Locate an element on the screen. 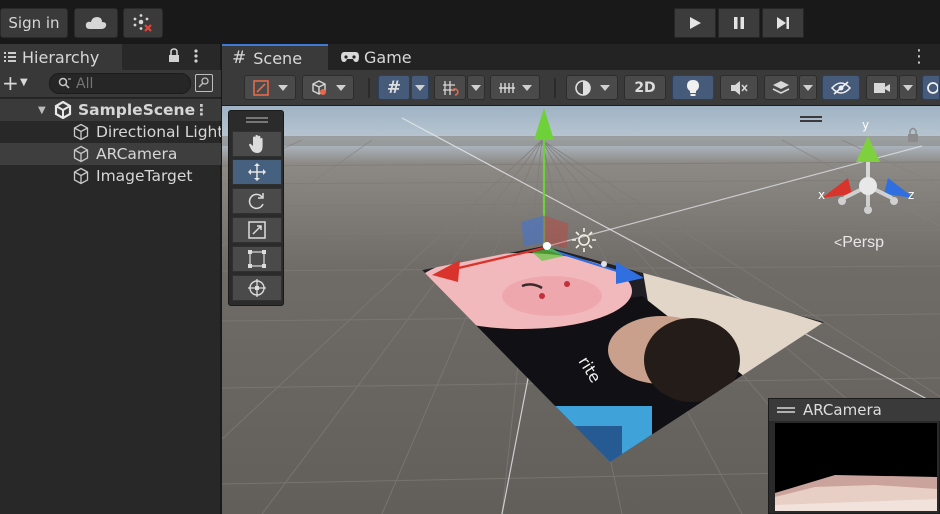 Image resolution: width=940 pixels, height=514 pixels. shading-mode-dropdown is located at coordinates (592, 87).